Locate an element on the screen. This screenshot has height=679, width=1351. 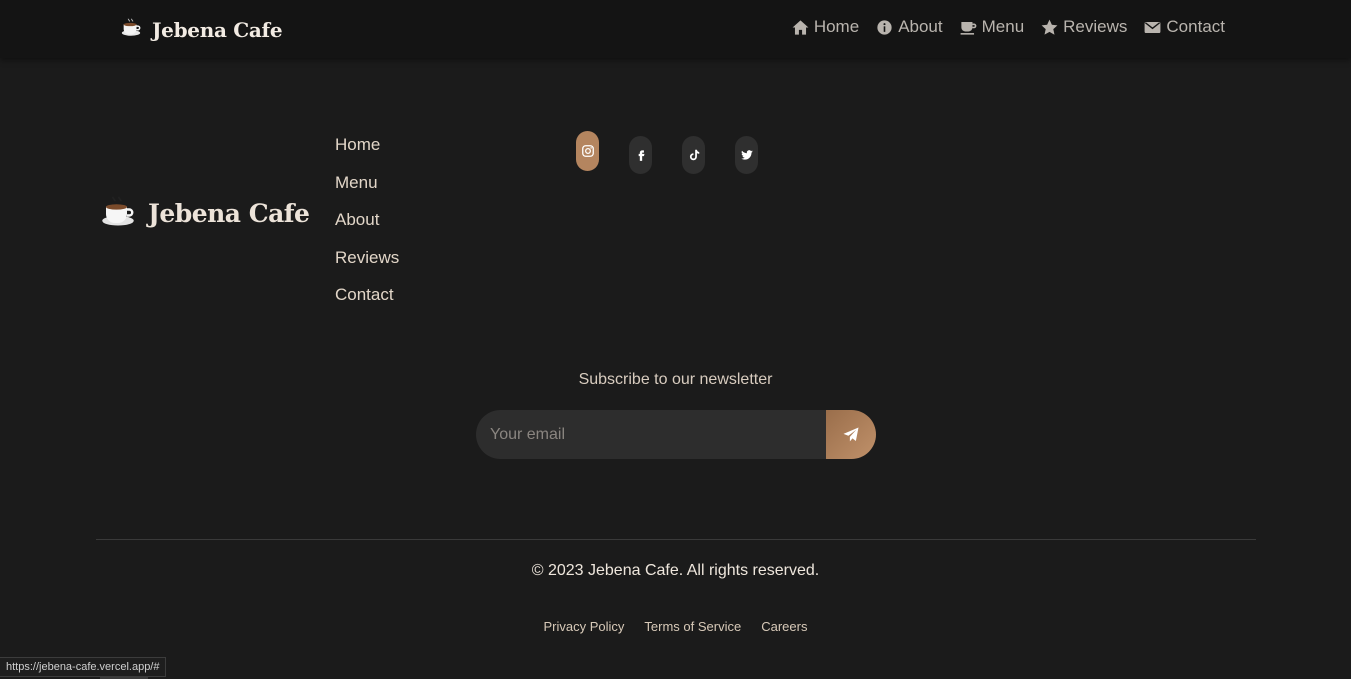
legal-links: Privacy Policy Terms of Service Careers is located at coordinates (675, 626).